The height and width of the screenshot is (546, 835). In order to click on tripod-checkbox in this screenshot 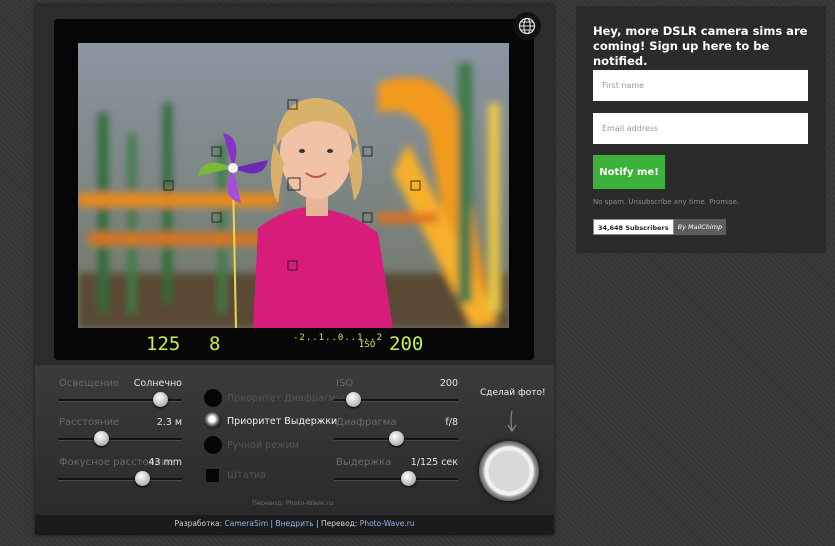, I will do `click(212, 475)`.